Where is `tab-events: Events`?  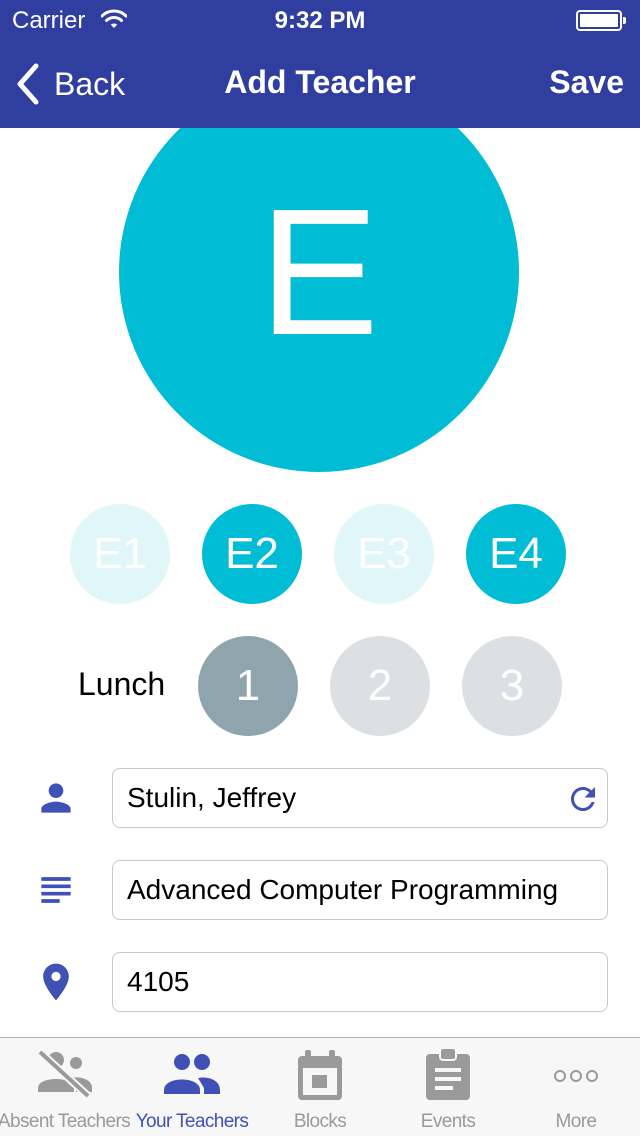 tab-events: Events is located at coordinates (448, 1087).